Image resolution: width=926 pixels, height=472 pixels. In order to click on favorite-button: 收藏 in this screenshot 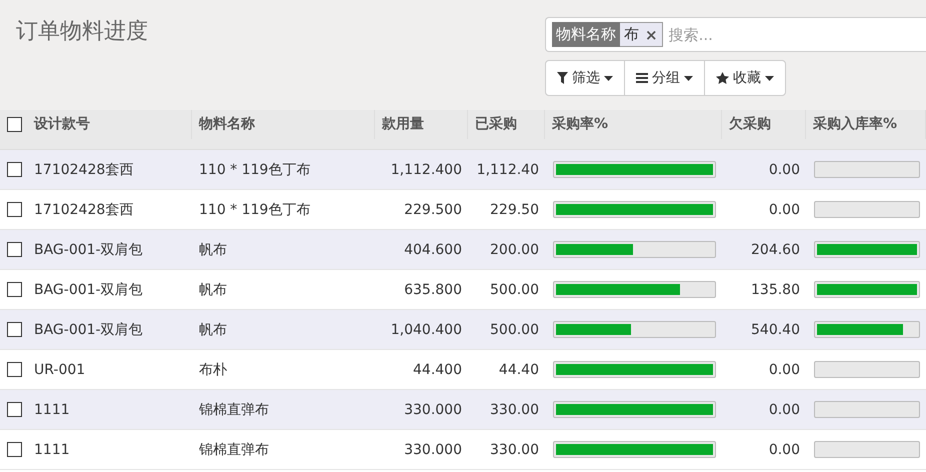, I will do `click(745, 78)`.